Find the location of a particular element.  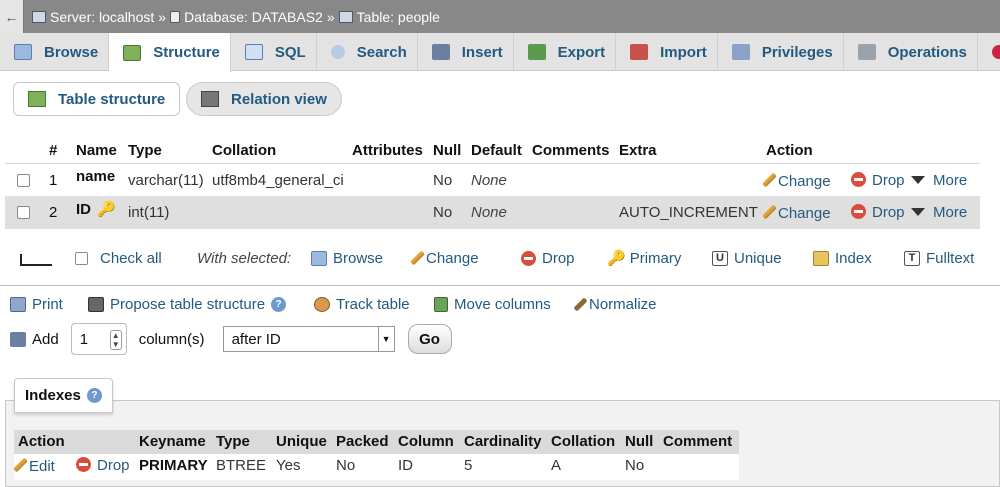

tab-search: Search is located at coordinates (367, 52).